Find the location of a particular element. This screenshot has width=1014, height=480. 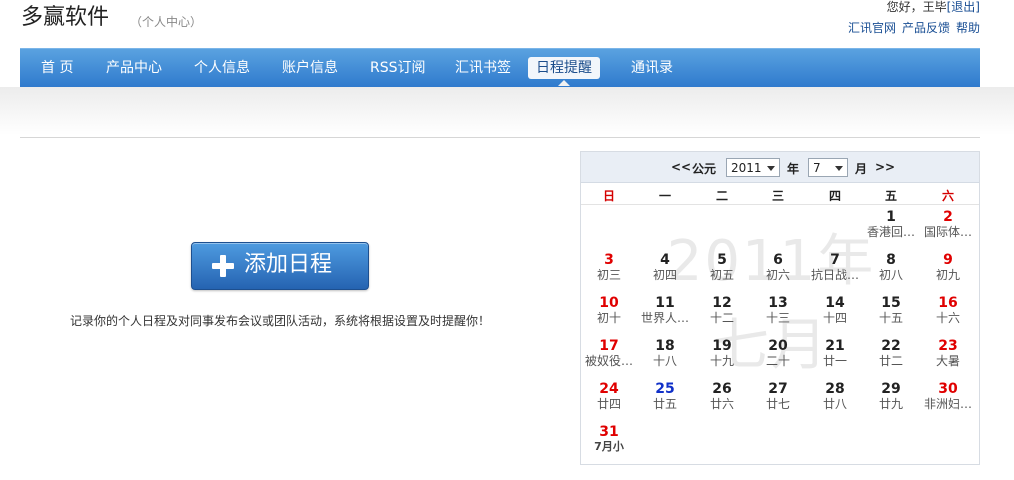

add-schedule-button: 添加日程 is located at coordinates (280, 266).